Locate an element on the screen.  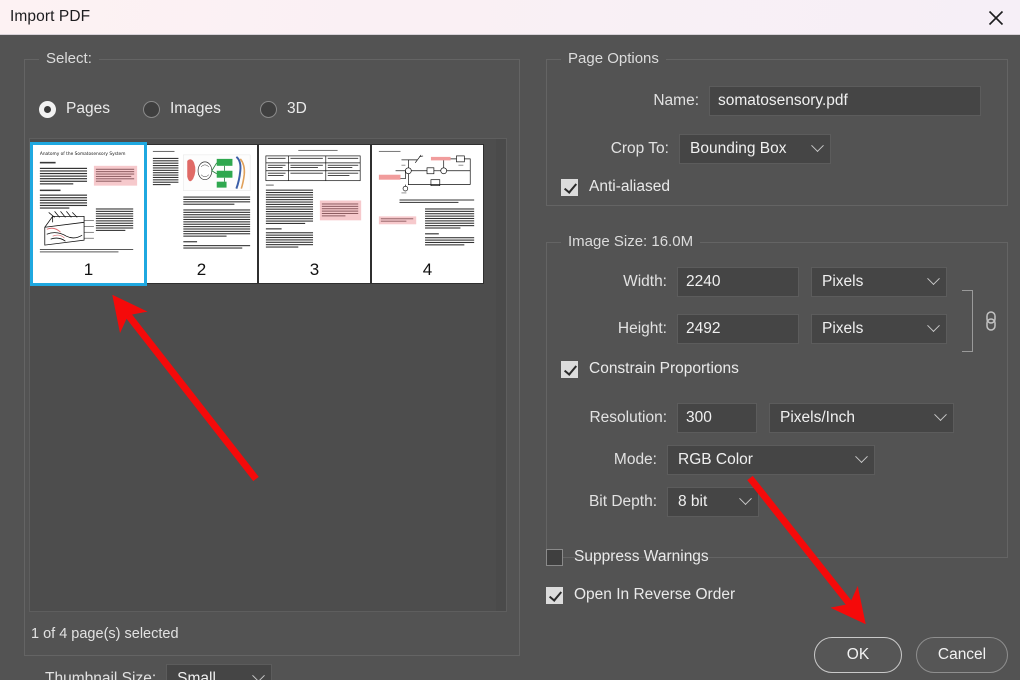
suppress-warnings-check-indicator is located at coordinates (554, 557).